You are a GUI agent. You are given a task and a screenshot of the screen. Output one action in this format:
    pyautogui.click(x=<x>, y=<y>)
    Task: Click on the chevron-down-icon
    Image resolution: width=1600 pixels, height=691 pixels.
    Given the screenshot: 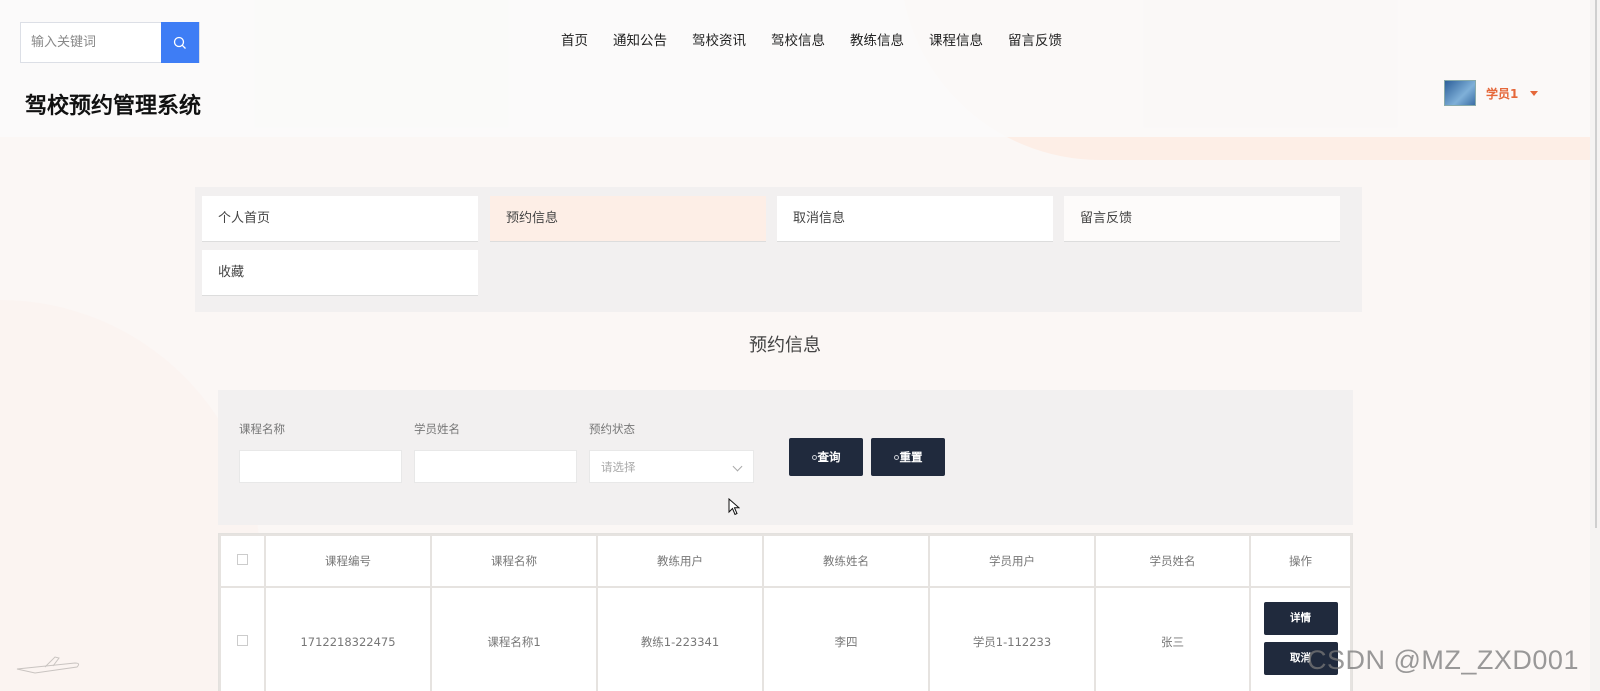 What is the action you would take?
    pyautogui.click(x=737, y=466)
    